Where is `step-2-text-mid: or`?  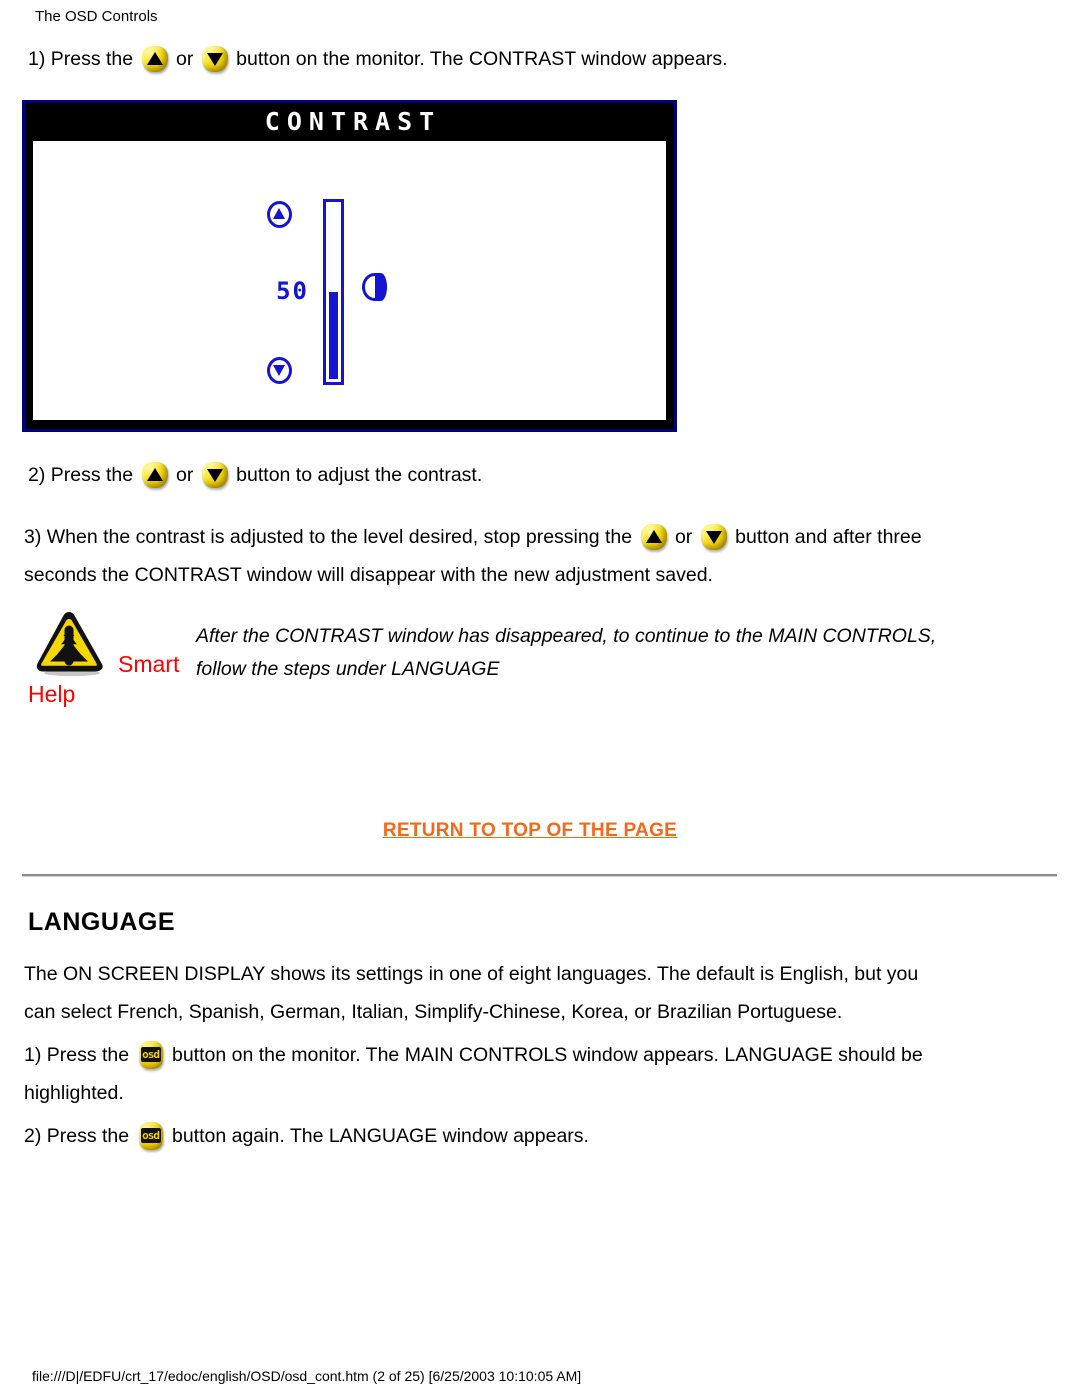
step-2-text-mid: or is located at coordinates (184, 475).